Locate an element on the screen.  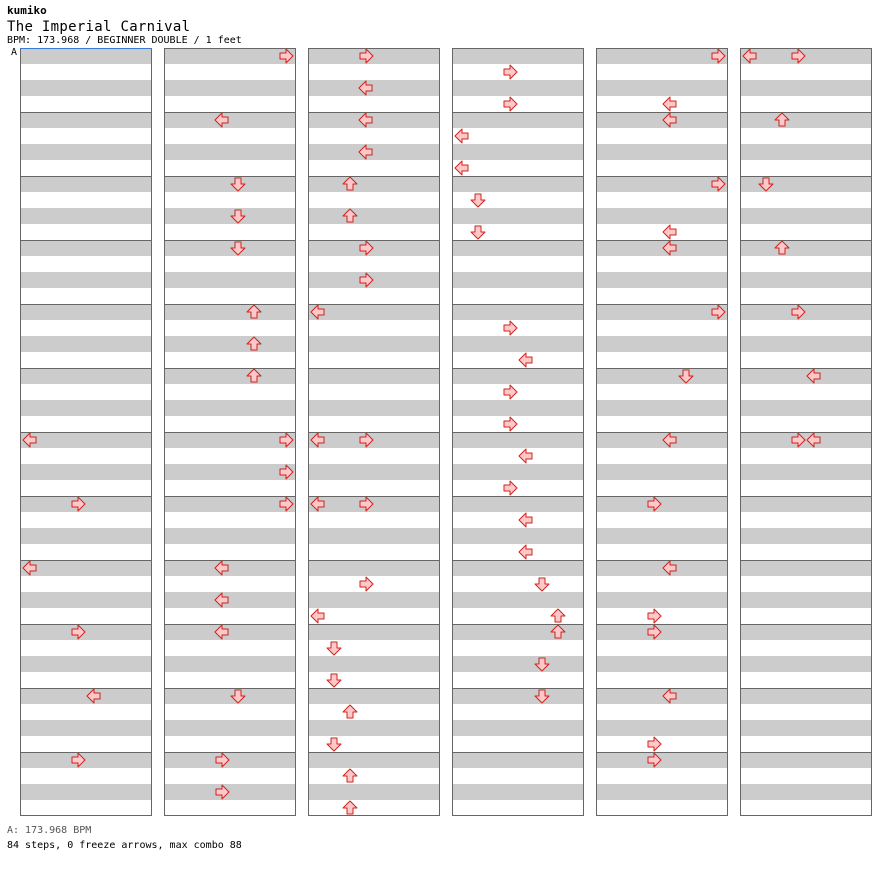
footer-bpm: A: 173.968 BPM is located at coordinates (49, 830).